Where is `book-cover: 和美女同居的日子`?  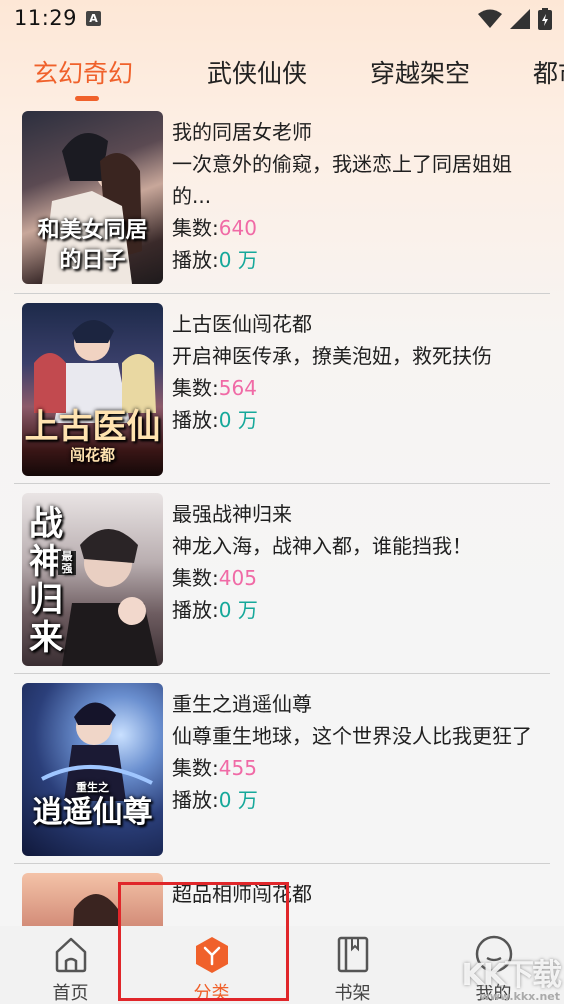 book-cover: 和美女同居的日子 is located at coordinates (92, 197).